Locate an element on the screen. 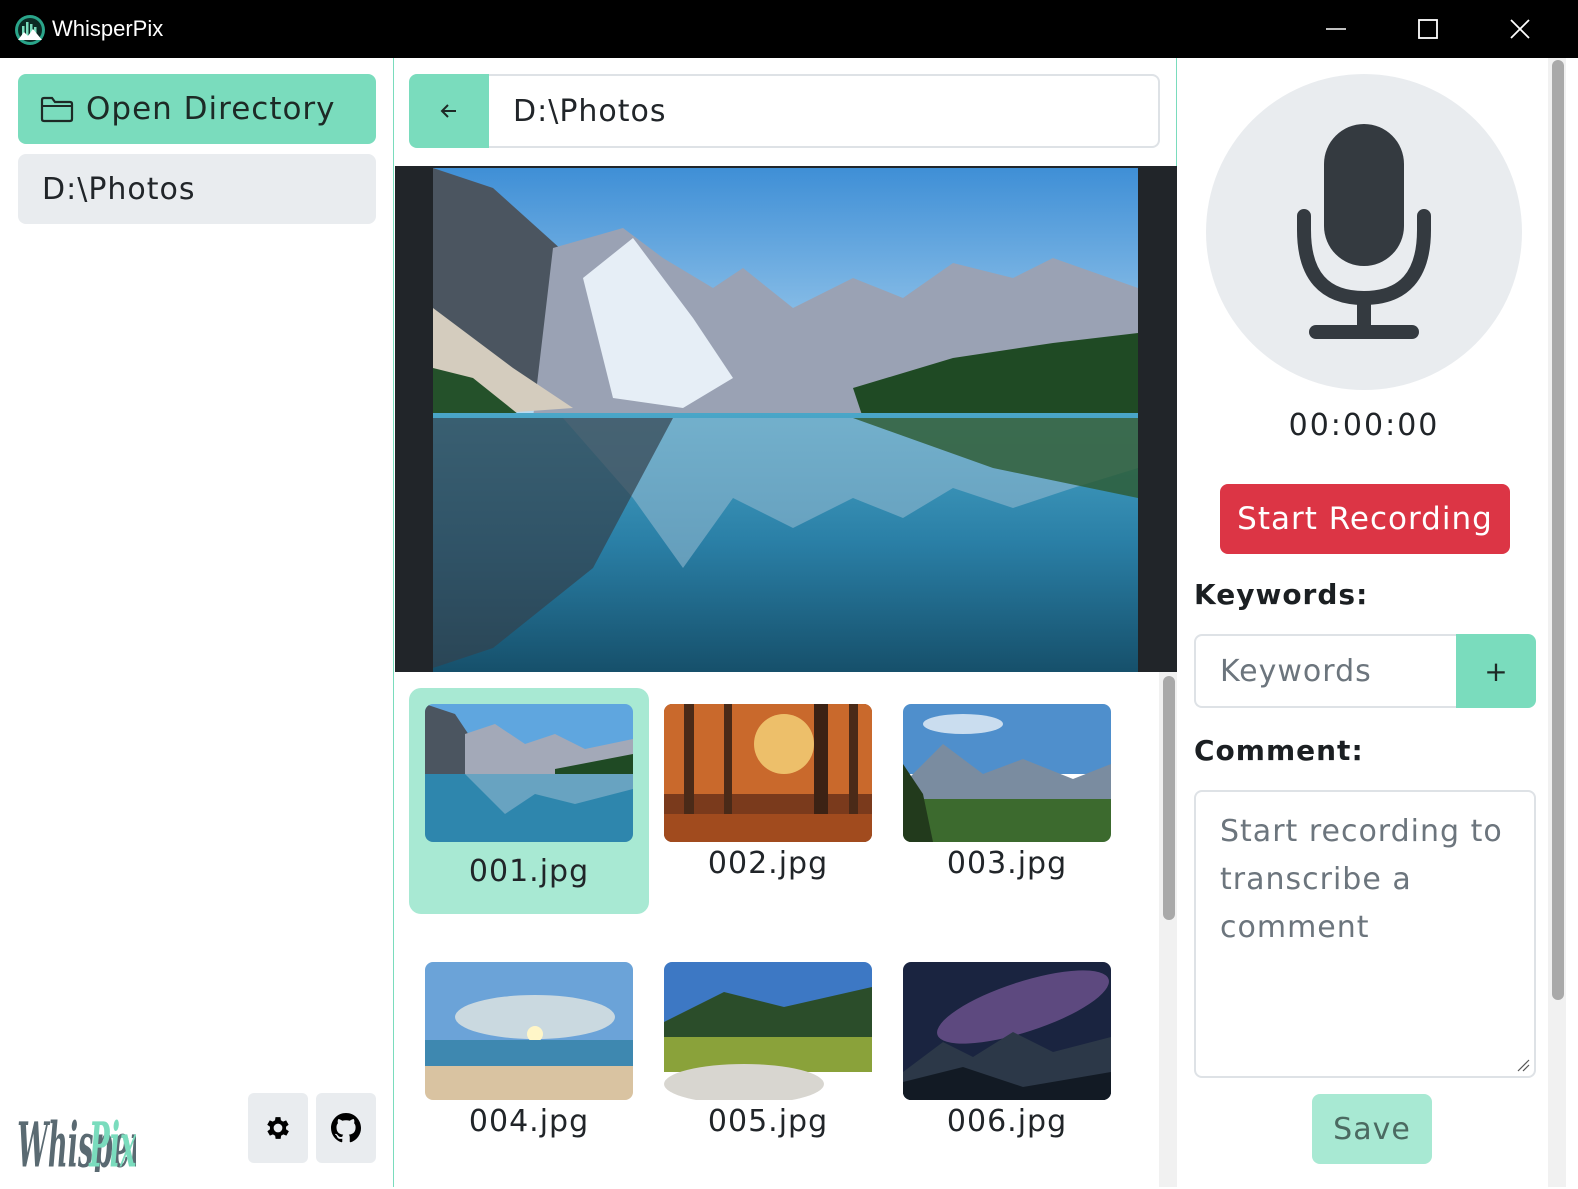 This screenshot has width=1578, height=1189. thumbnail-label: 005.jpg is located at coordinates (768, 1121).